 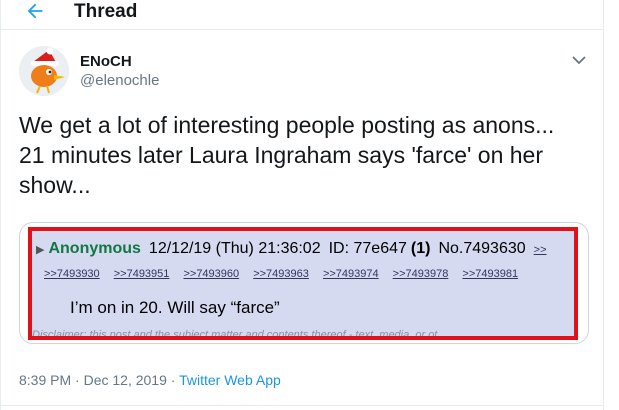 I want to click on post-id: ID: 77e647, so click(x=367, y=248).